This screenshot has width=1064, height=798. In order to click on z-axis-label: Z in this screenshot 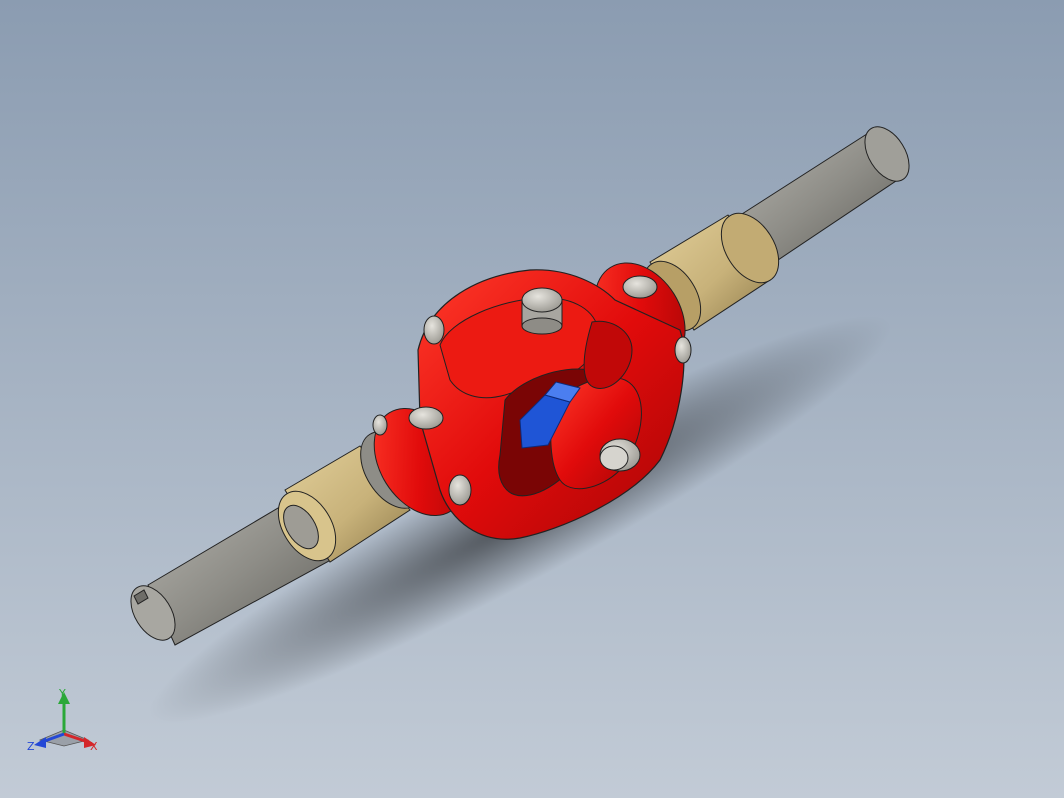, I will do `click(31, 746)`.